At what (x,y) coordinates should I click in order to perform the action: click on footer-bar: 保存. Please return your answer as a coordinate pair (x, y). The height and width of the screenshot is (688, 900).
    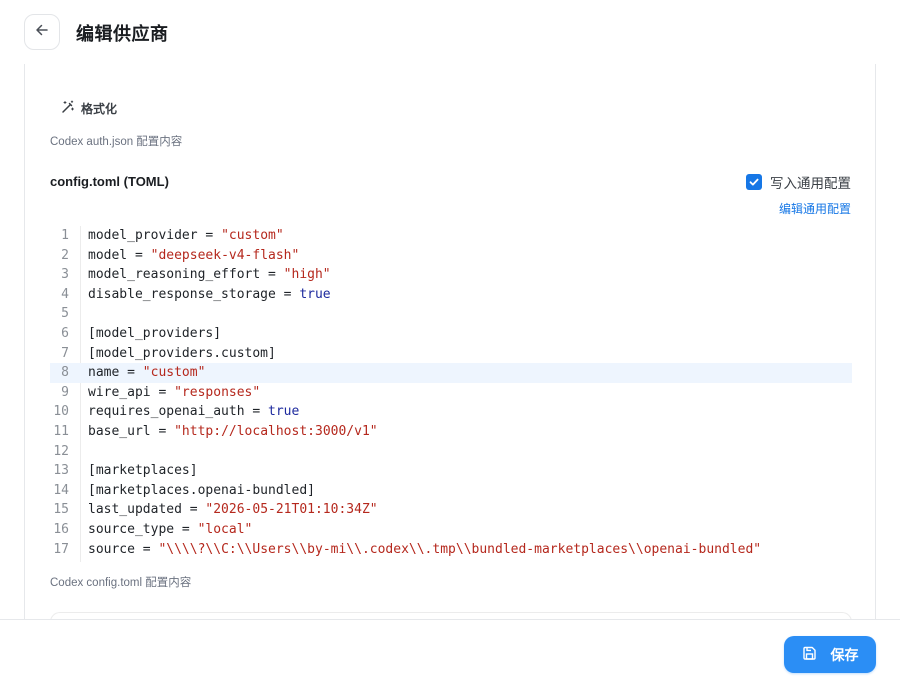
    Looking at the image, I should click on (450, 653).